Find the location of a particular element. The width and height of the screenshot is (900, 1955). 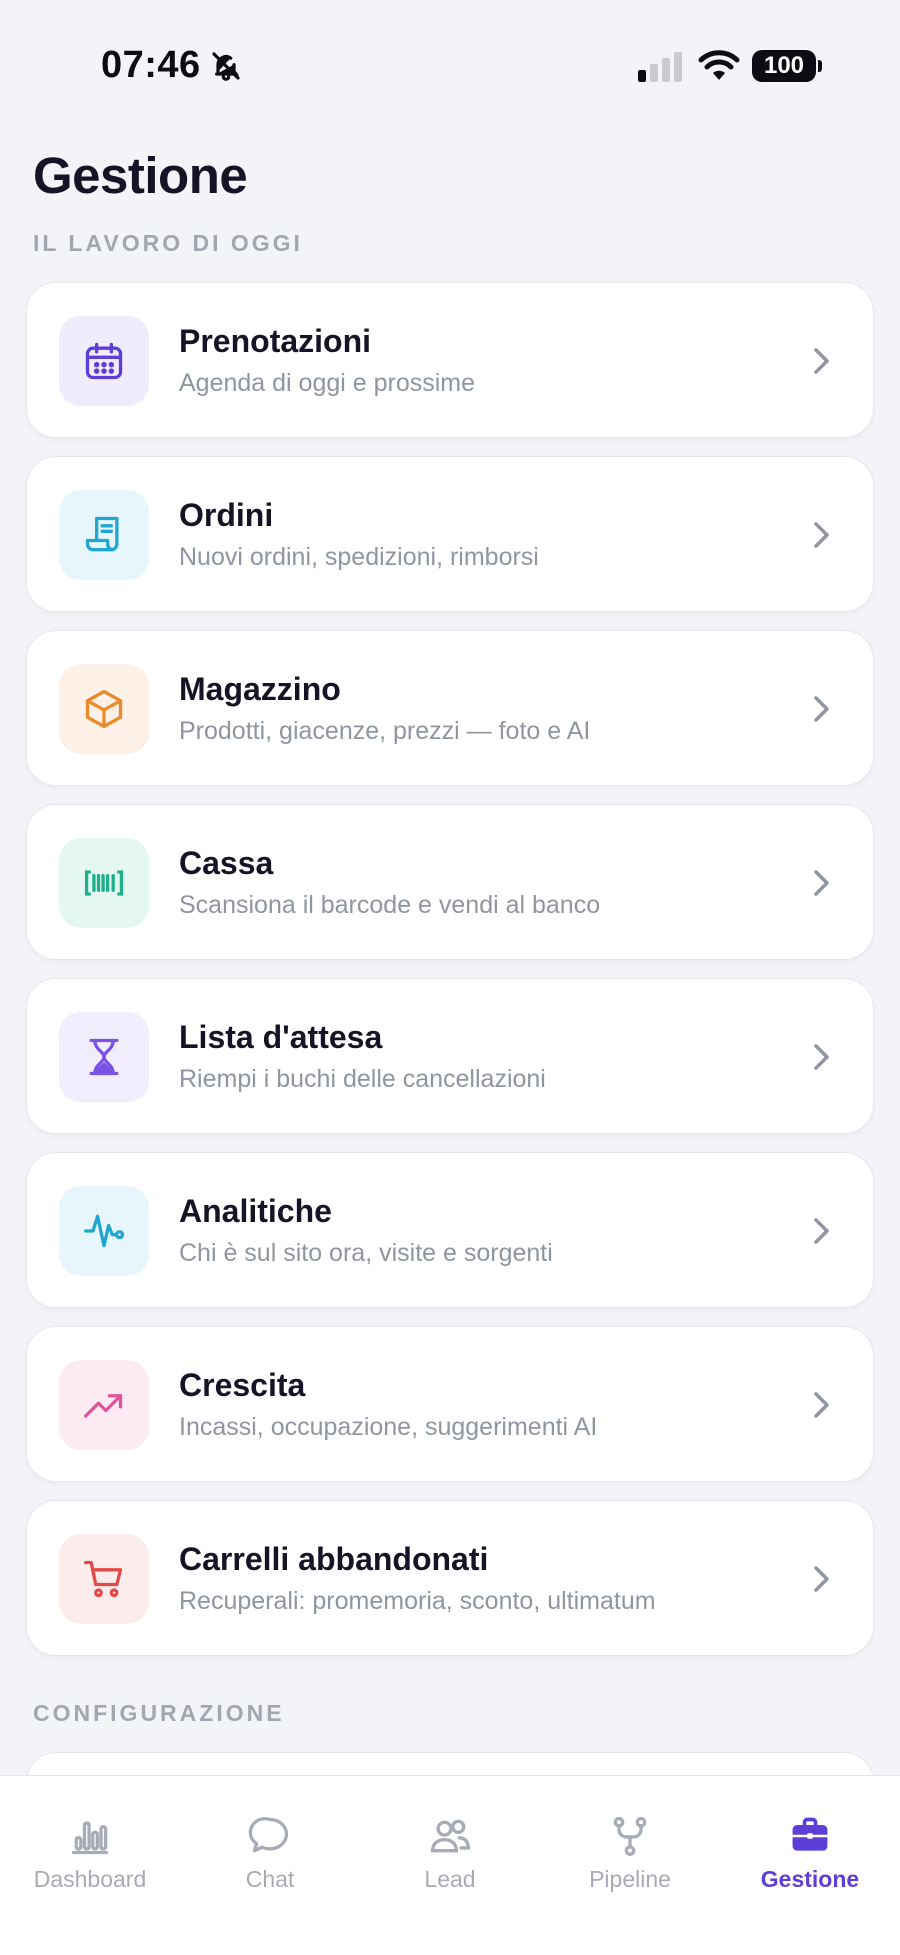

section-label-config: CONFIGURAZIONE is located at coordinates (159, 1713).